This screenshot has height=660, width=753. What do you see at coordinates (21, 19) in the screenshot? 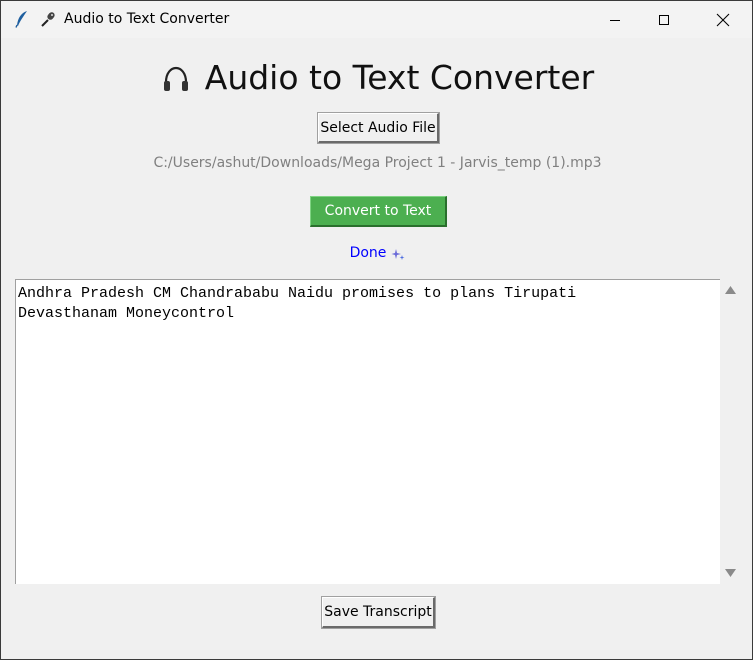
I see `feather-icon` at bounding box center [21, 19].